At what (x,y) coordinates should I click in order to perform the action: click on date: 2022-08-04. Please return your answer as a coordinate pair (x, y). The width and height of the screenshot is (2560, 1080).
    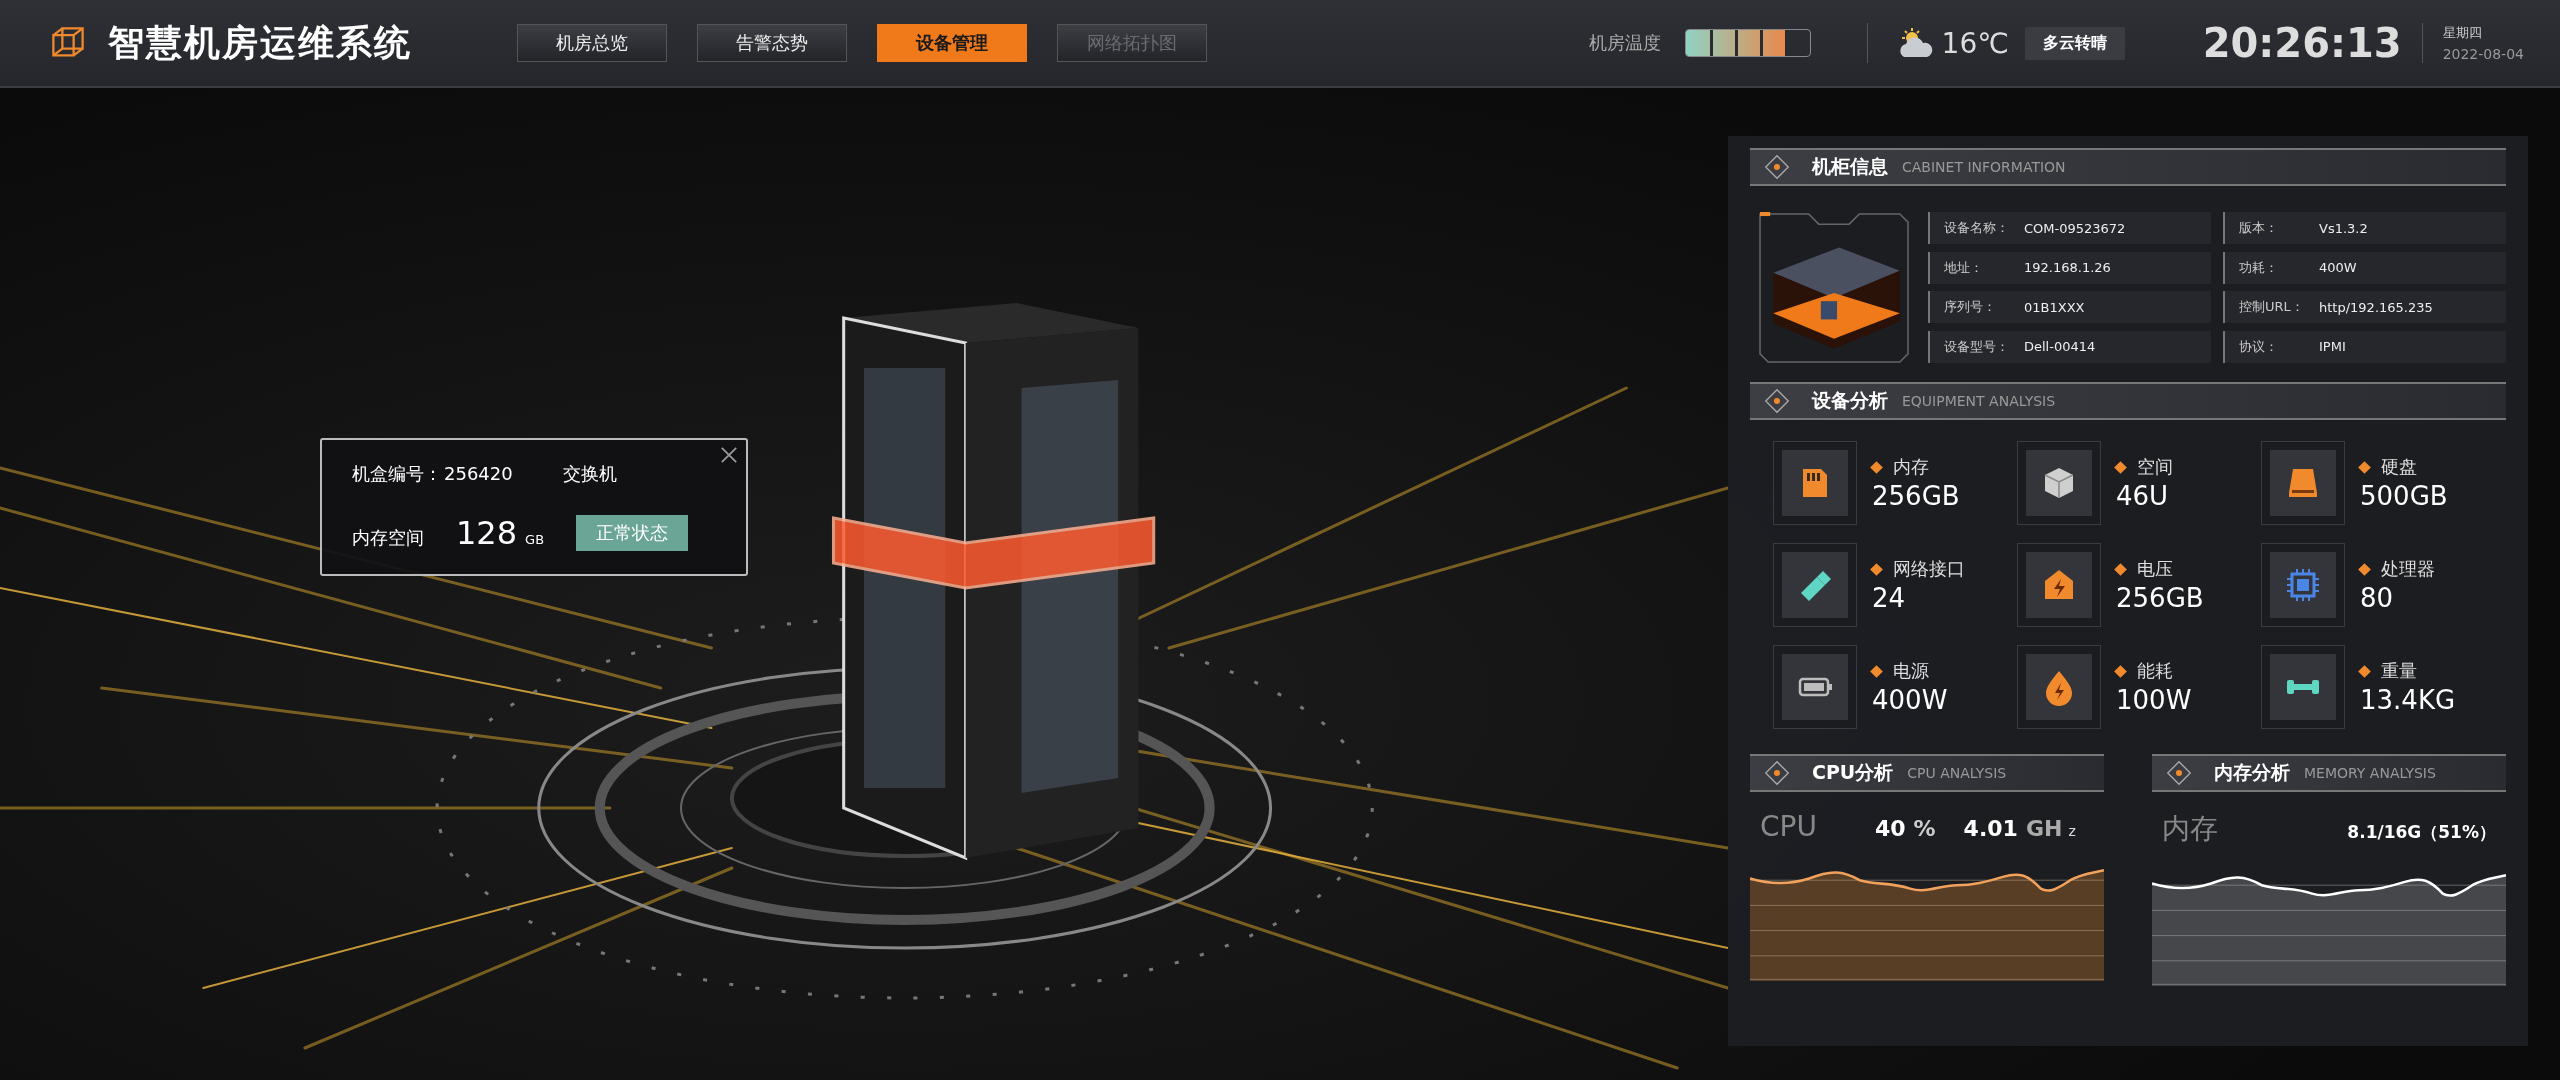
    Looking at the image, I should click on (2483, 54).